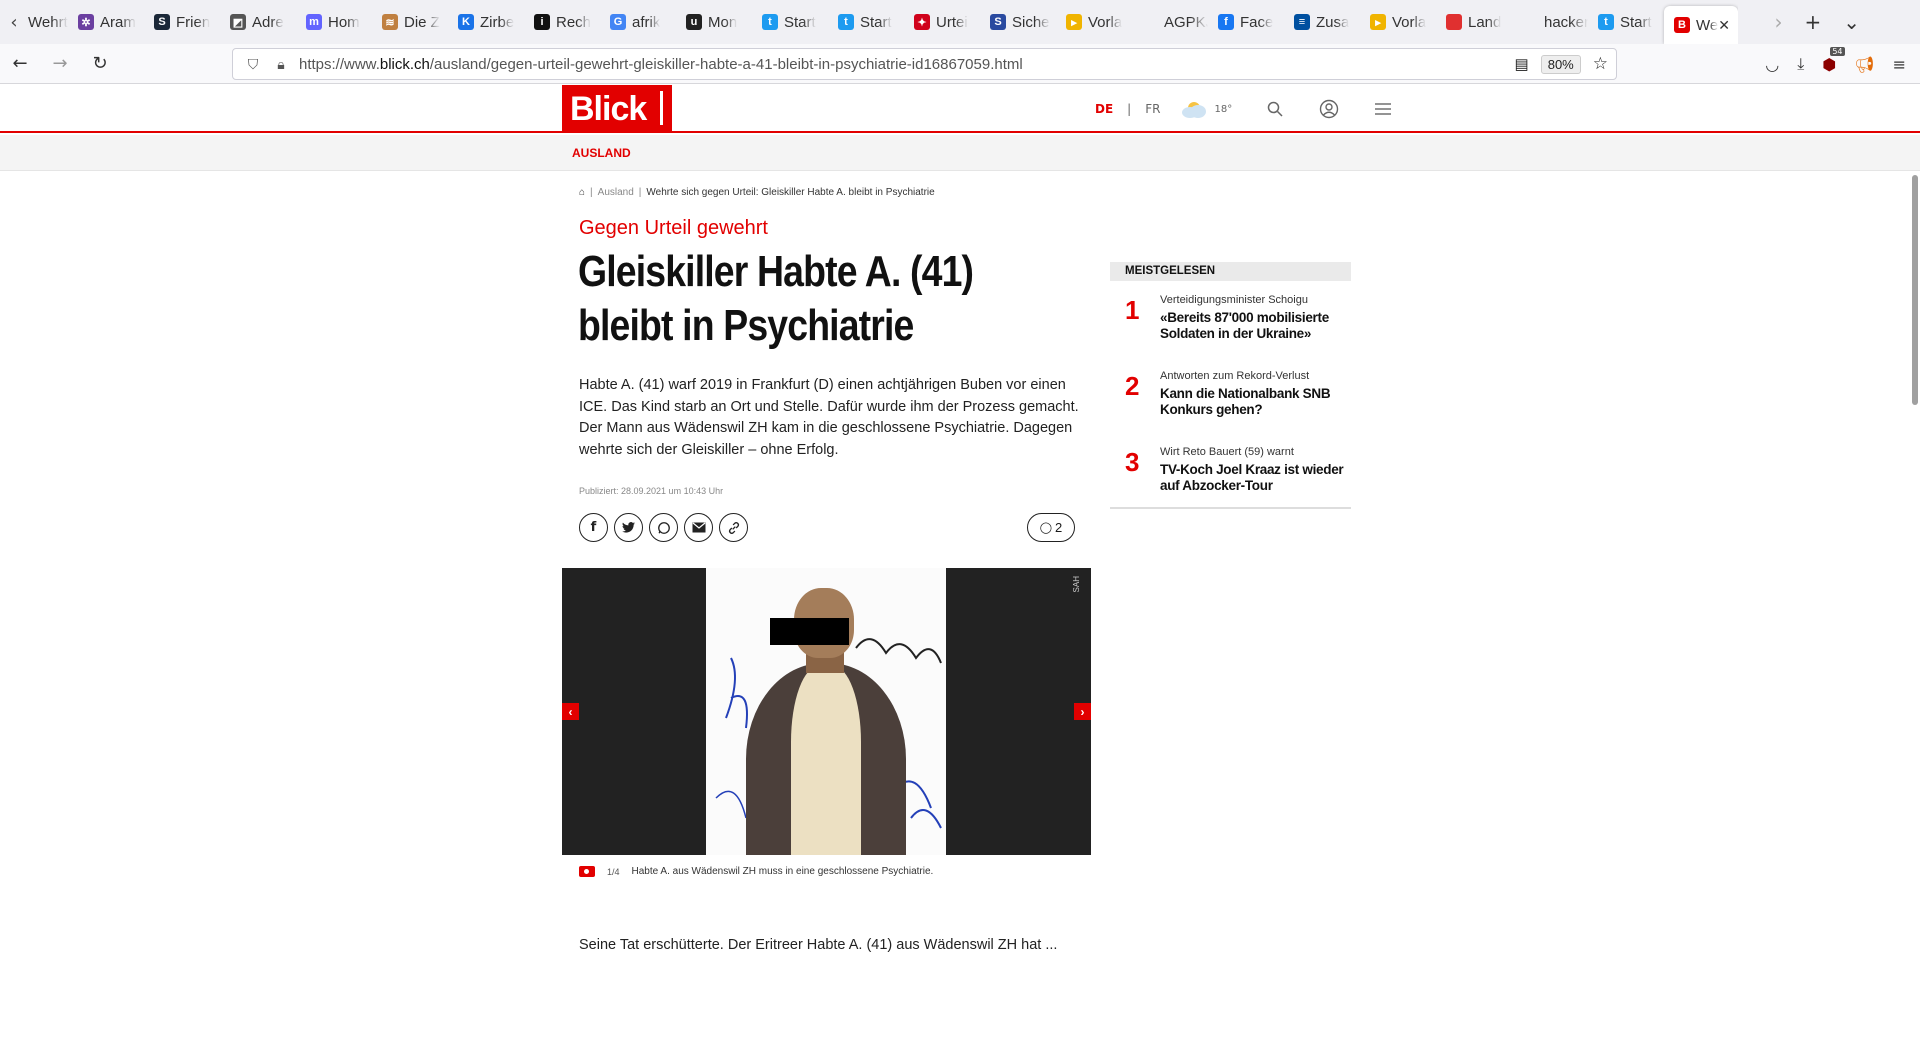  Describe the element at coordinates (1244, 109) in the screenshot. I see `header-tools: DE | FR 18°` at that location.